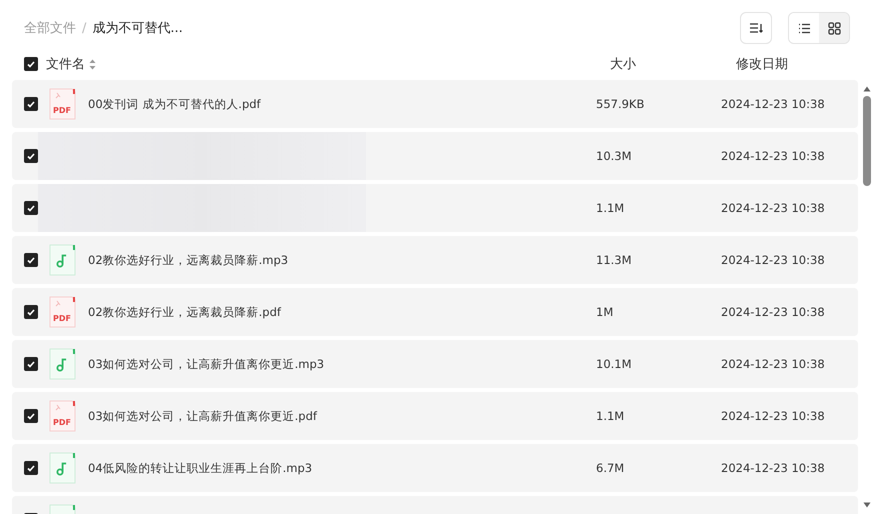 The width and height of the screenshot is (874, 514). Describe the element at coordinates (435, 364) in the screenshot. I see `file-row: 03如何选对公司，让高薪升值离你更近.mp3 10.1M 2024-12-23 10:38` at that location.